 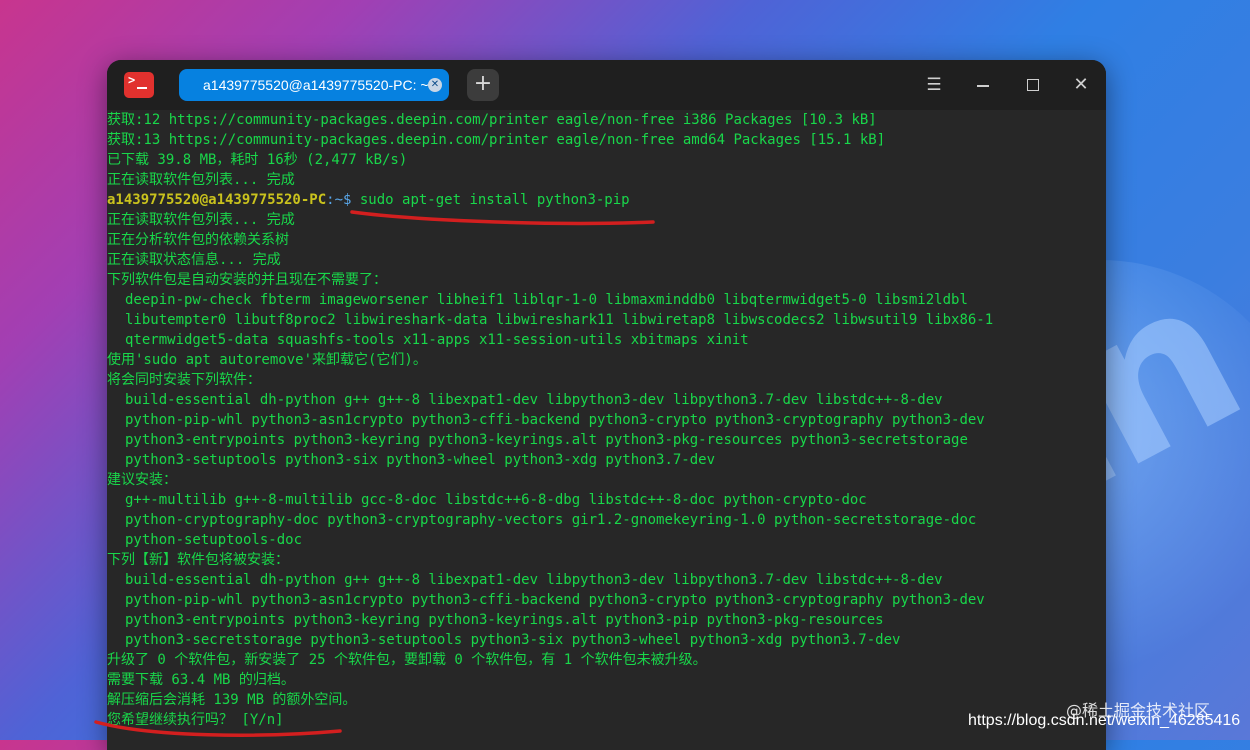 What do you see at coordinates (606, 85) in the screenshot?
I see `titlebar: > a1439775520@a1439775520-PC: ~ ✕ + ☰ ✕` at bounding box center [606, 85].